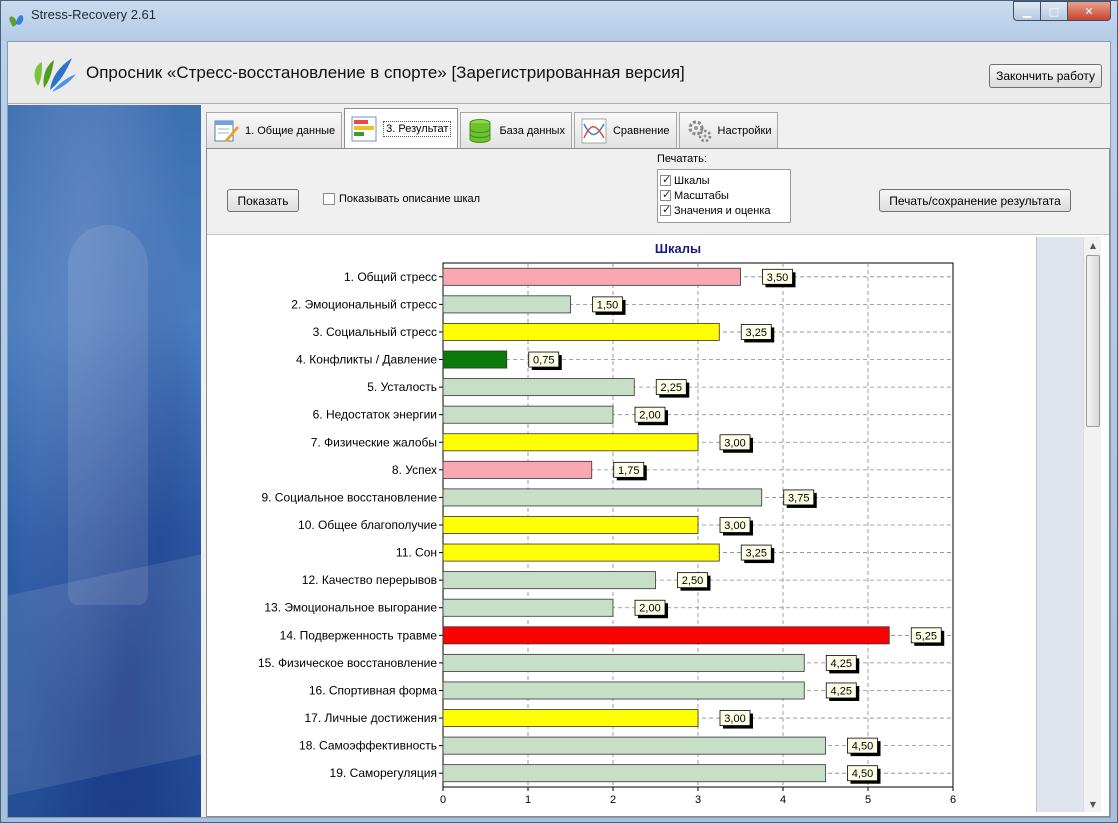 The image size is (1118, 823). What do you see at coordinates (744, 130) in the screenshot?
I see `tab-label: Настройки` at bounding box center [744, 130].